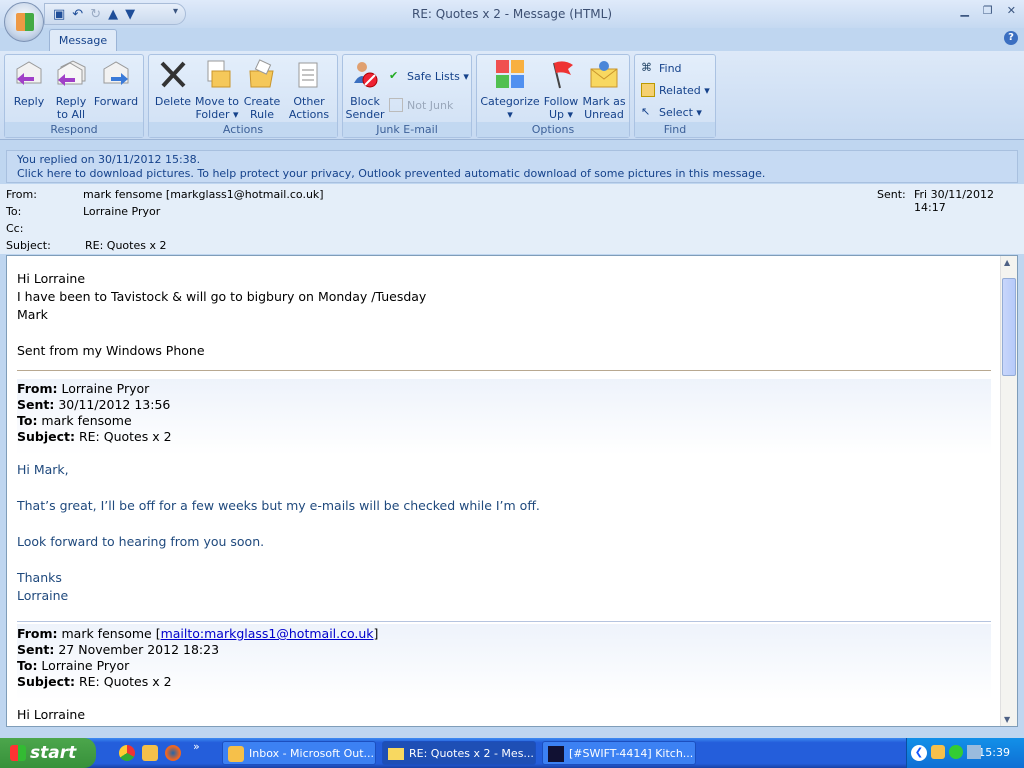  I want to click on outlook-quicklaunch-icon, so click(150, 753).